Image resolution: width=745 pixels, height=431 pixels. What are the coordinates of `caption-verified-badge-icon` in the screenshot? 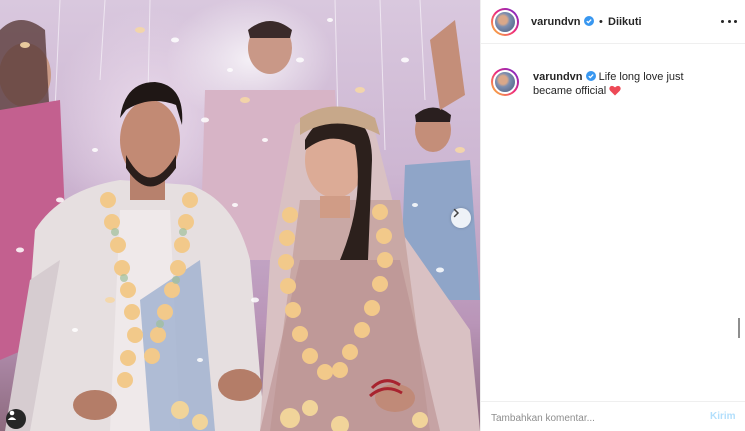 It's located at (590, 76).